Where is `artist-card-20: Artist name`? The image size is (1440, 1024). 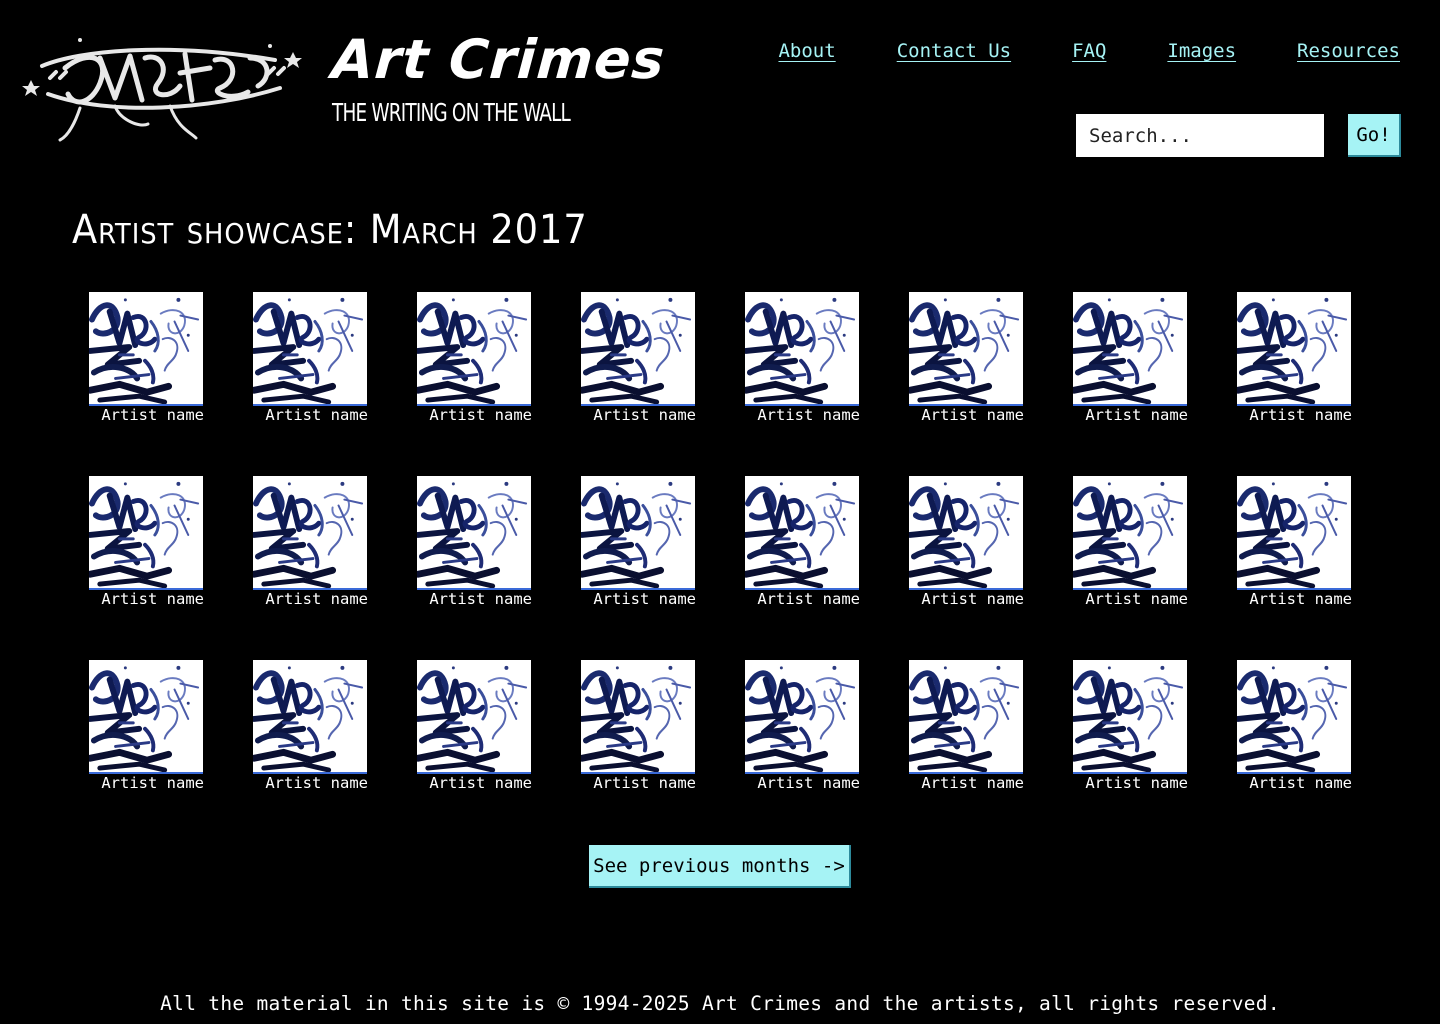
artist-card-20: Artist name is located at coordinates (638, 727).